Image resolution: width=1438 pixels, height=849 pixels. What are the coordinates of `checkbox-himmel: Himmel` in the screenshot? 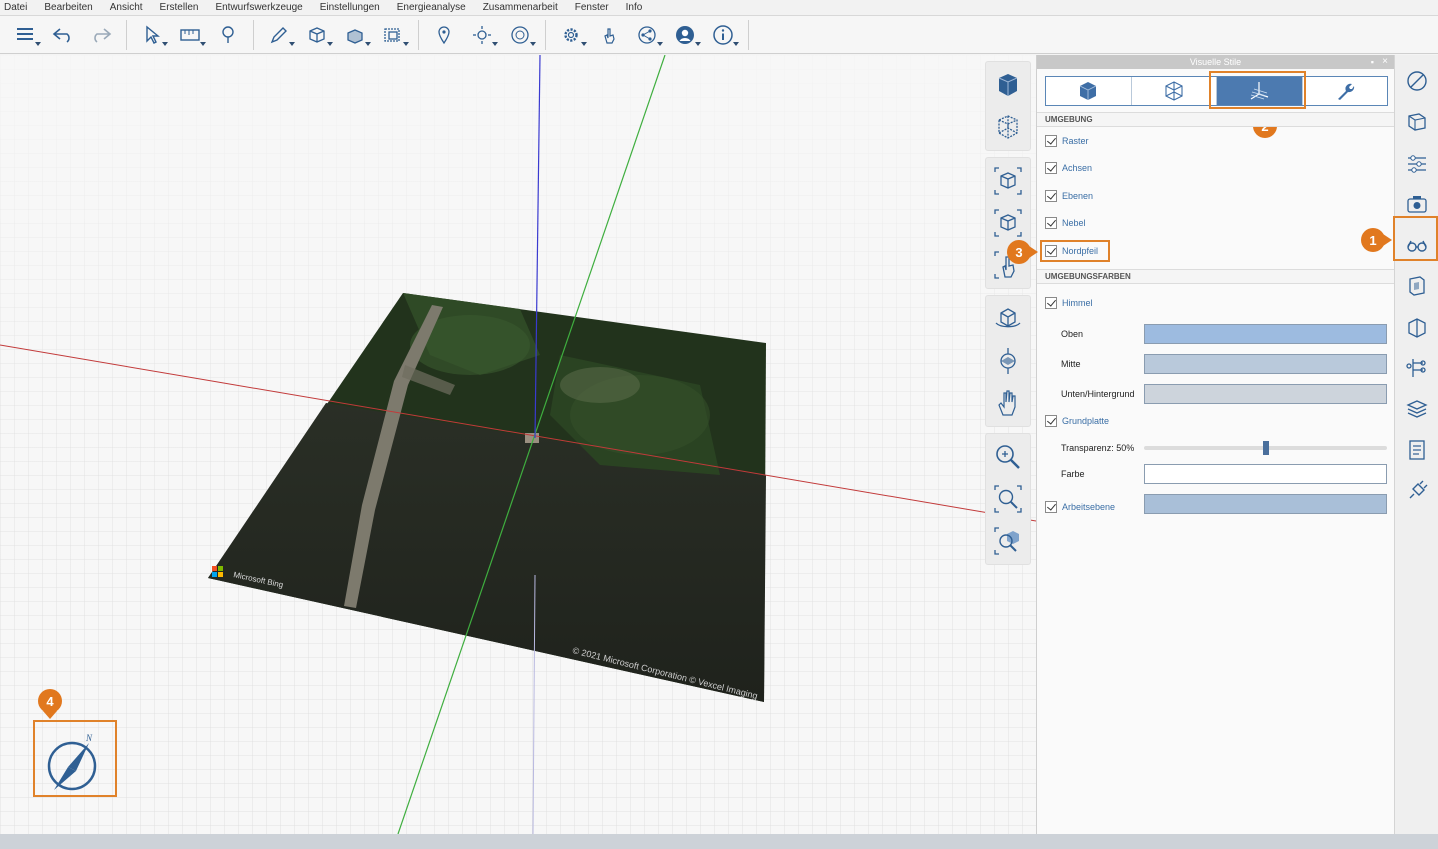 It's located at (1069, 303).